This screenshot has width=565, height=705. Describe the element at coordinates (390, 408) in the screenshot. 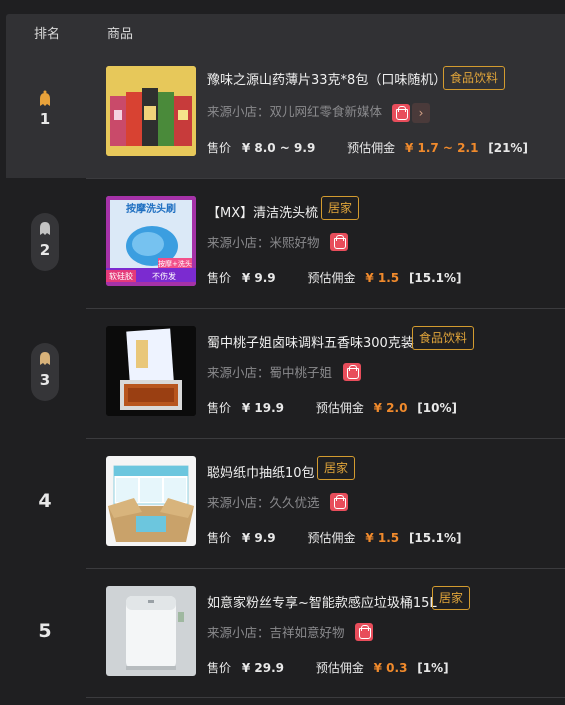

I see `commission-value: ¥ 2.0` at that location.